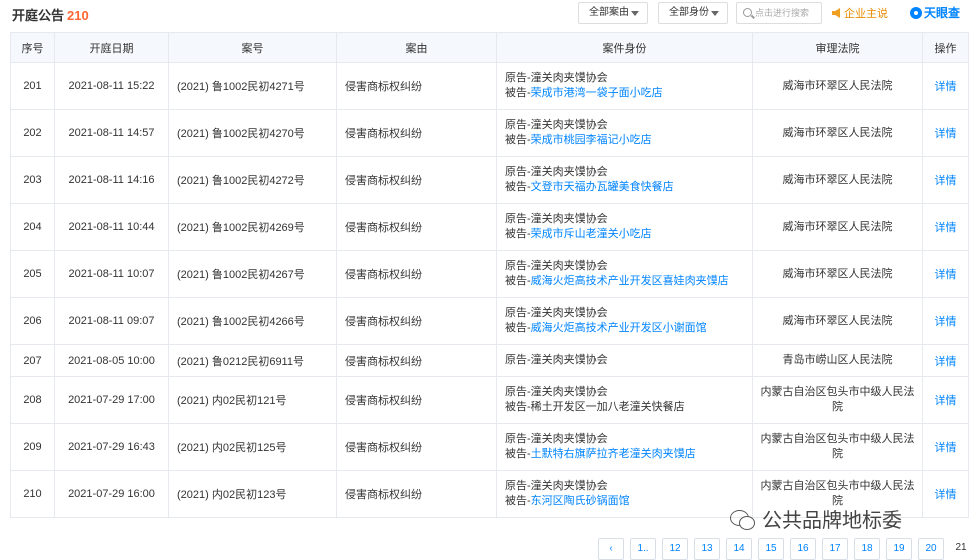 The height and width of the screenshot is (560, 980). Describe the element at coordinates (832, 521) in the screenshot. I see `watermark-text: 公共品牌地标委` at that location.